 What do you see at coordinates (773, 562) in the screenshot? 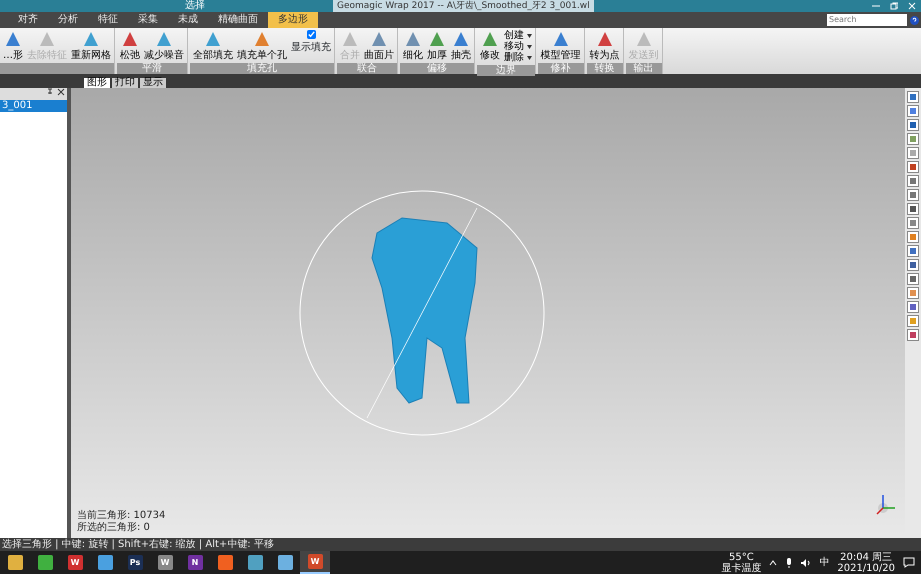
I see `chevron-up-icon` at bounding box center [773, 562].